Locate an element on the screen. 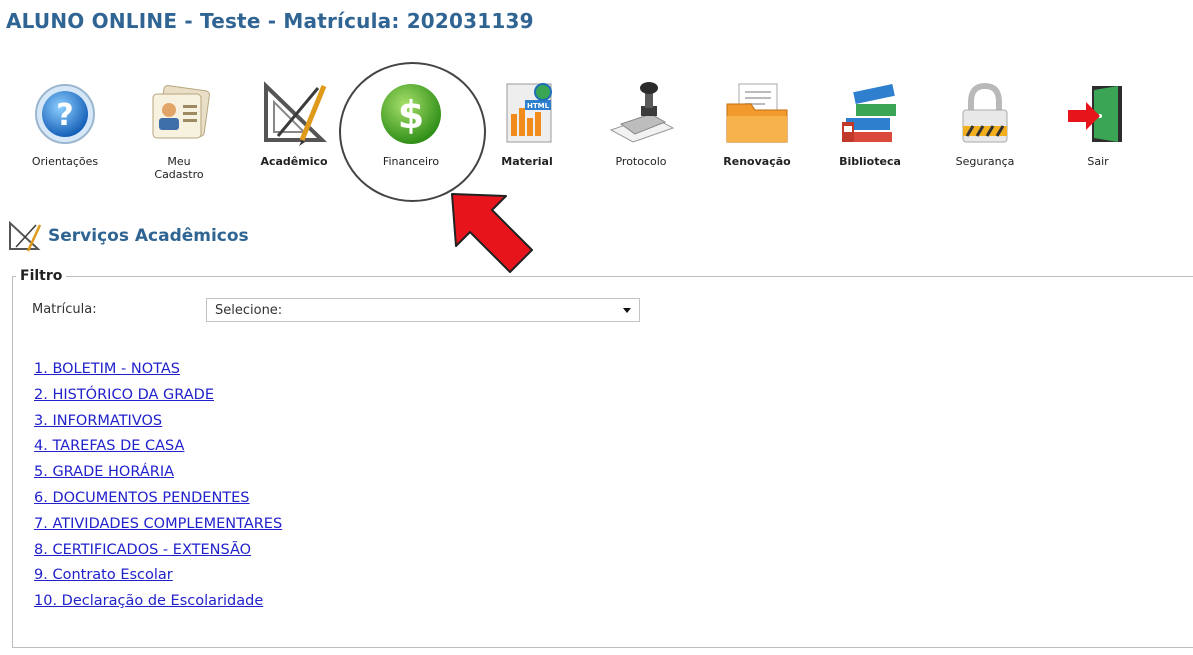 Image resolution: width=1193 pixels, height=655 pixels. toolbar-item-academico: Acadêmico is located at coordinates (294, 123).